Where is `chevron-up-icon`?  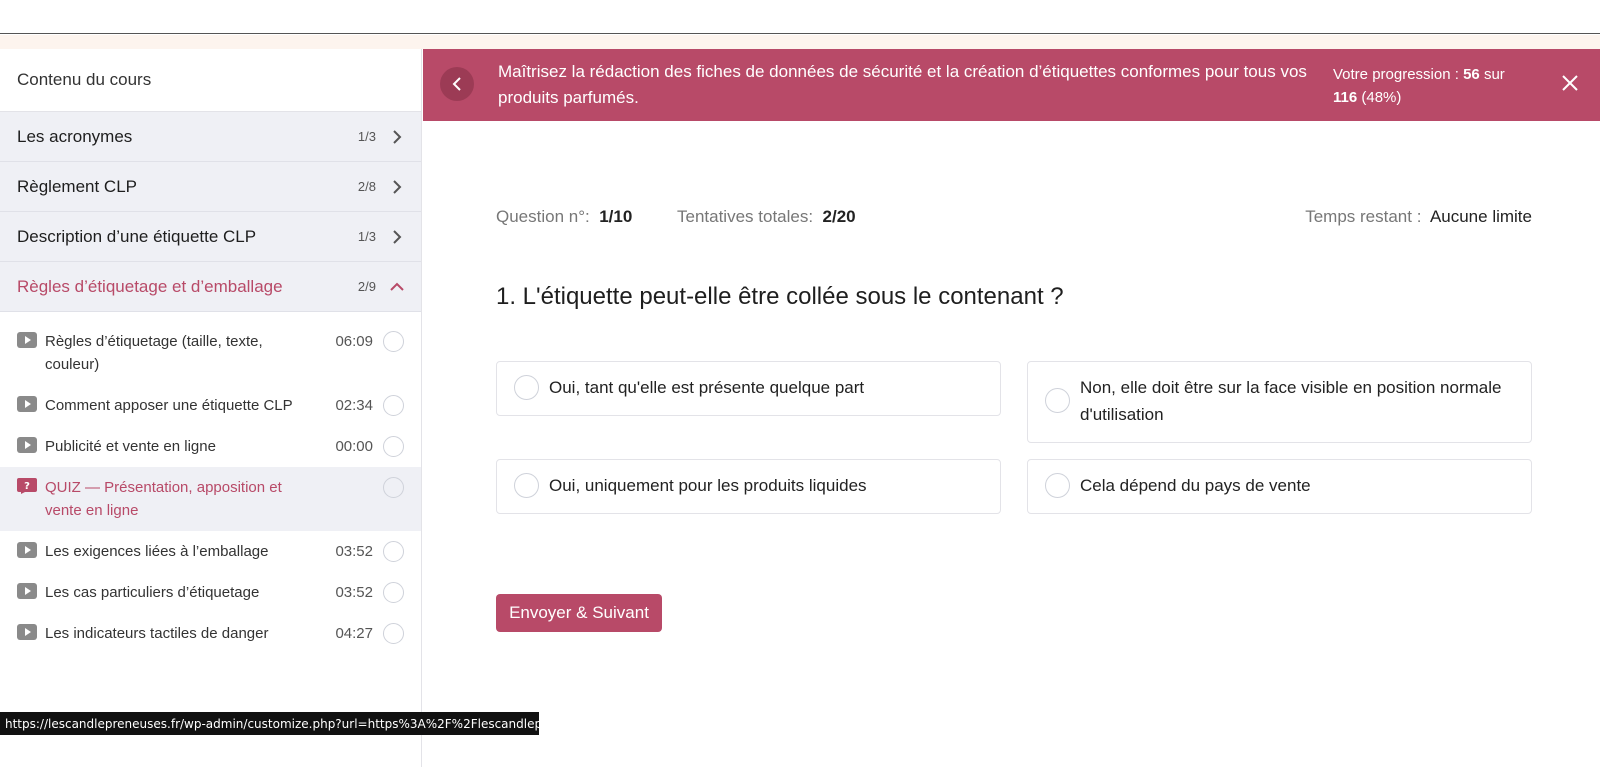
chevron-up-icon is located at coordinates (397, 287).